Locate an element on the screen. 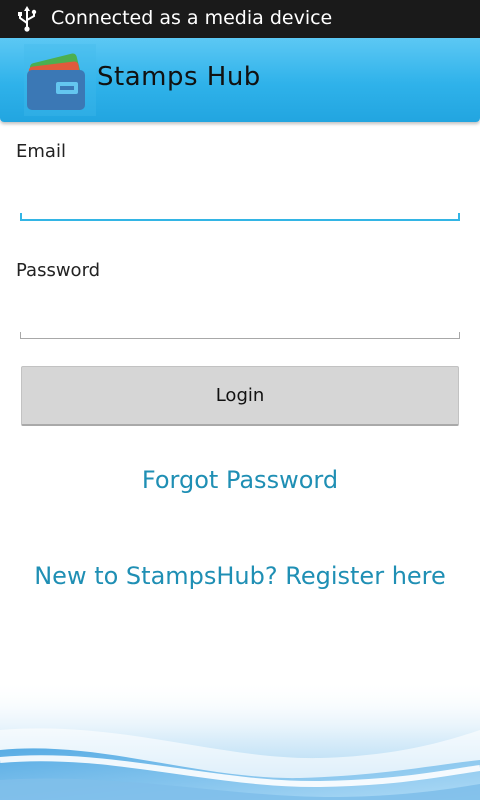  wallet-cards-icon is located at coordinates (60, 80).